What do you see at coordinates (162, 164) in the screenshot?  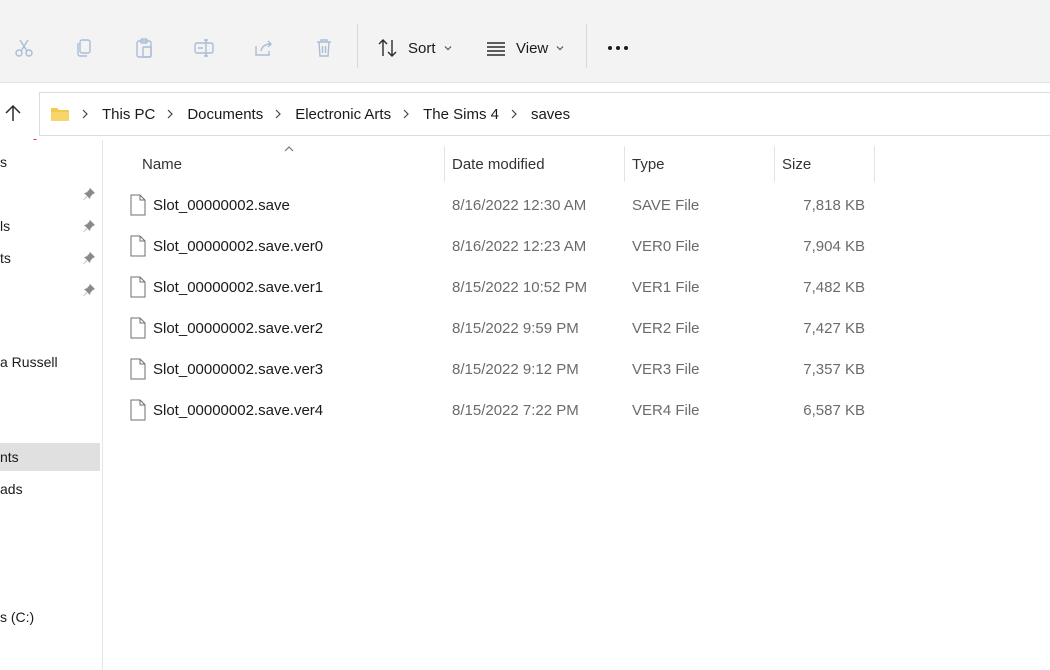 I see `column-header-name-label: Name` at bounding box center [162, 164].